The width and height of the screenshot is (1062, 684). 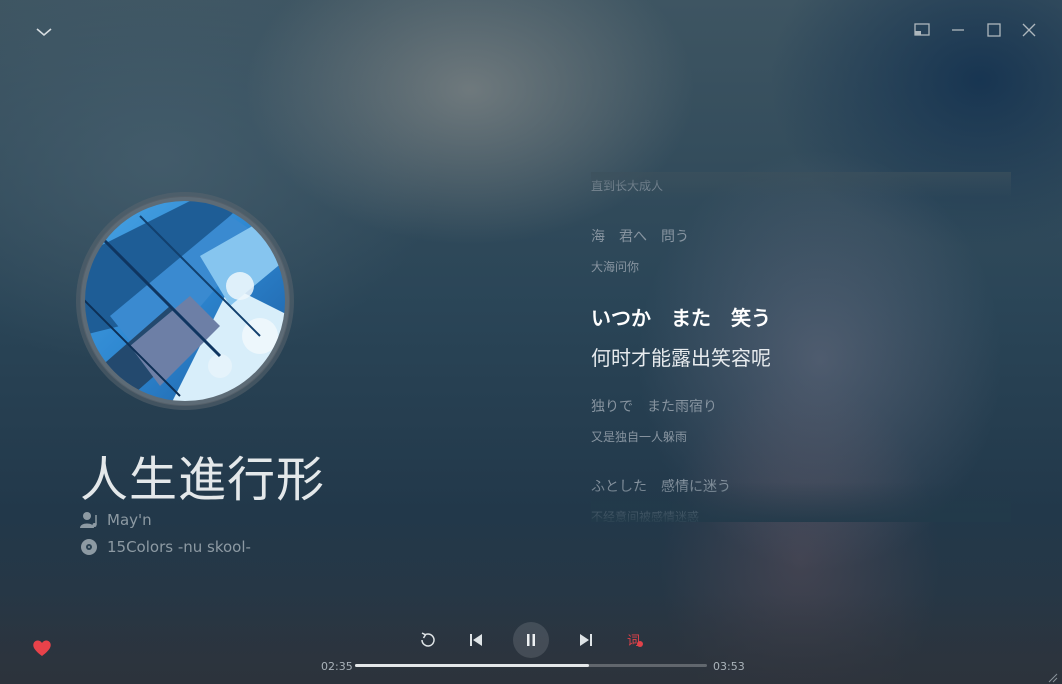 I want to click on current-lyric-line: いつか また 笑う, so click(x=681, y=318).